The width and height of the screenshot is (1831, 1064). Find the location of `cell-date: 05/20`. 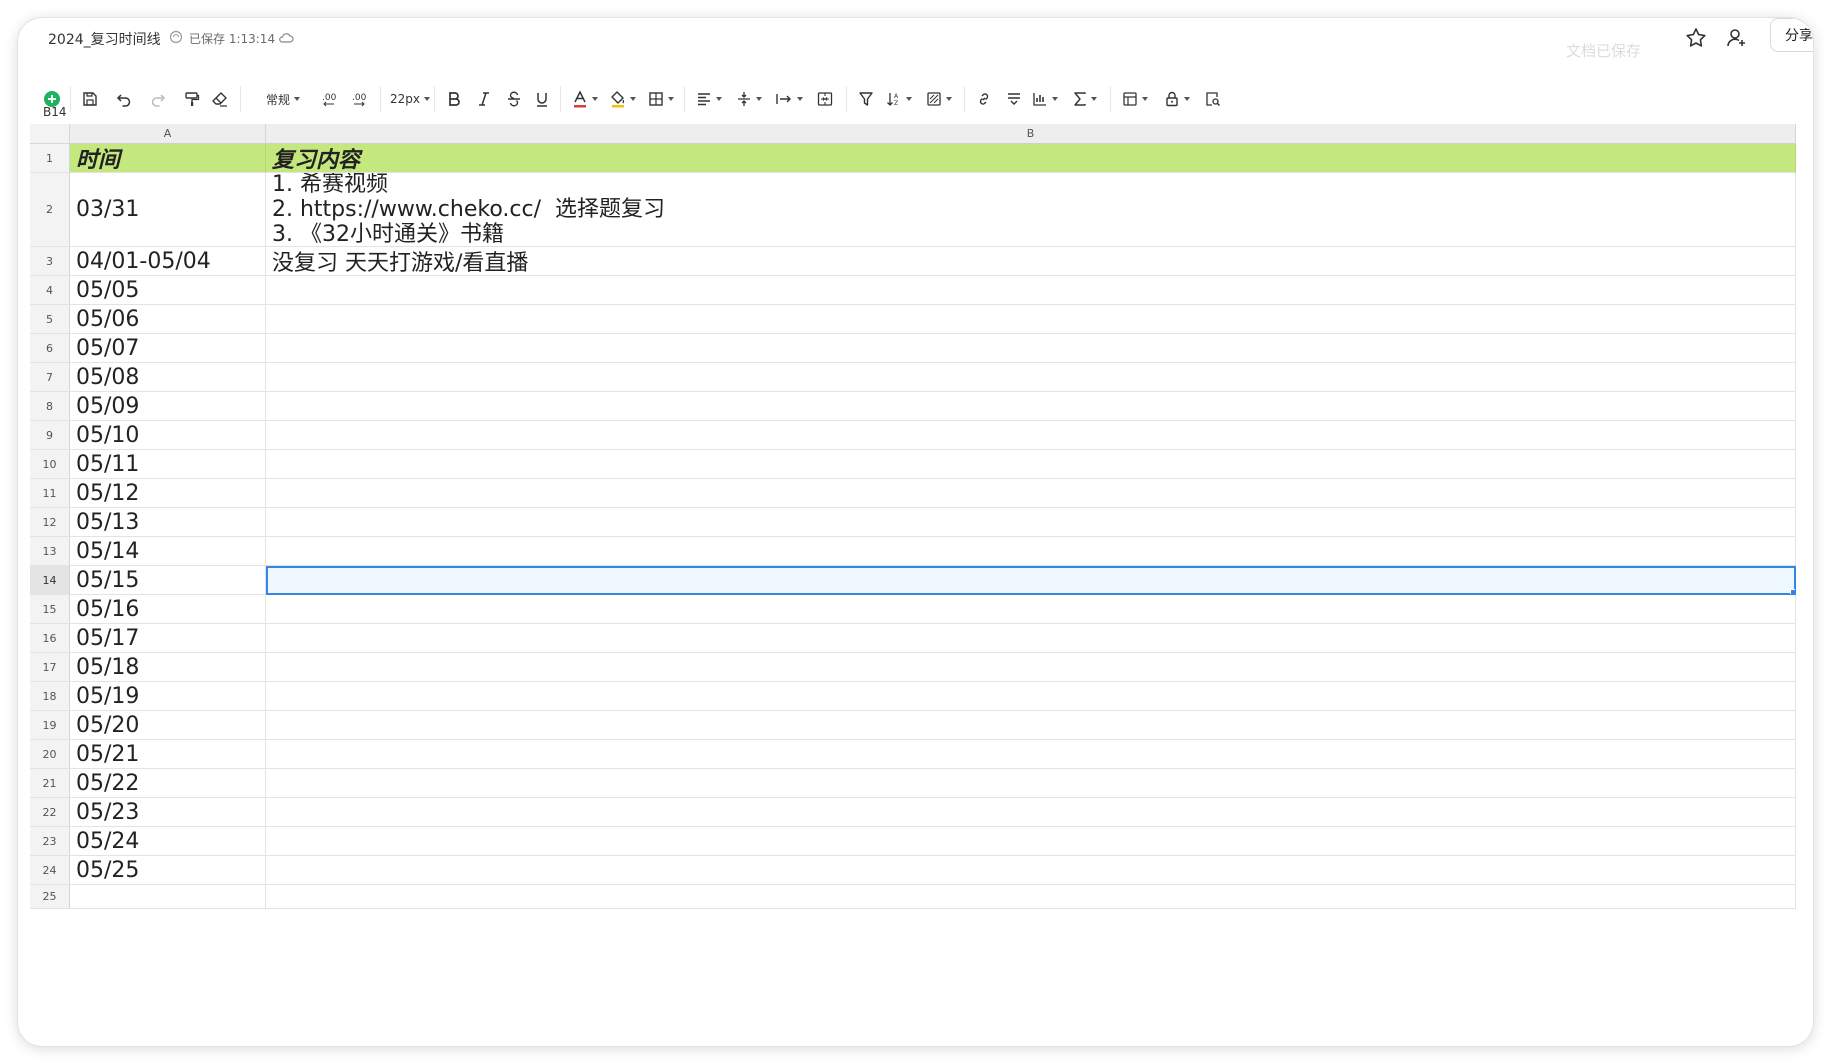

cell-date: 05/20 is located at coordinates (168, 725).